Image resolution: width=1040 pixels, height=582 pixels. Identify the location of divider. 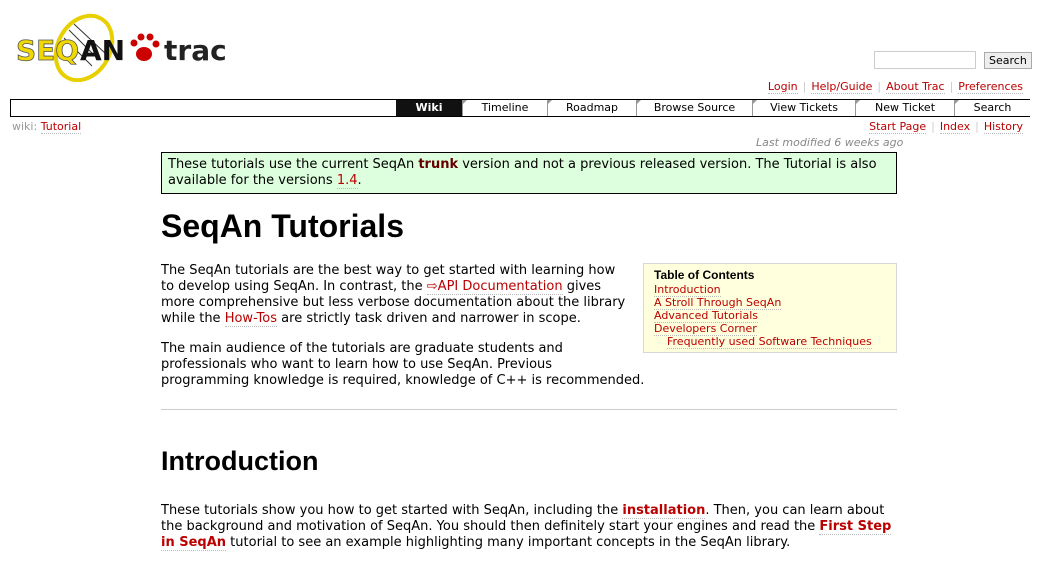
(529, 409).